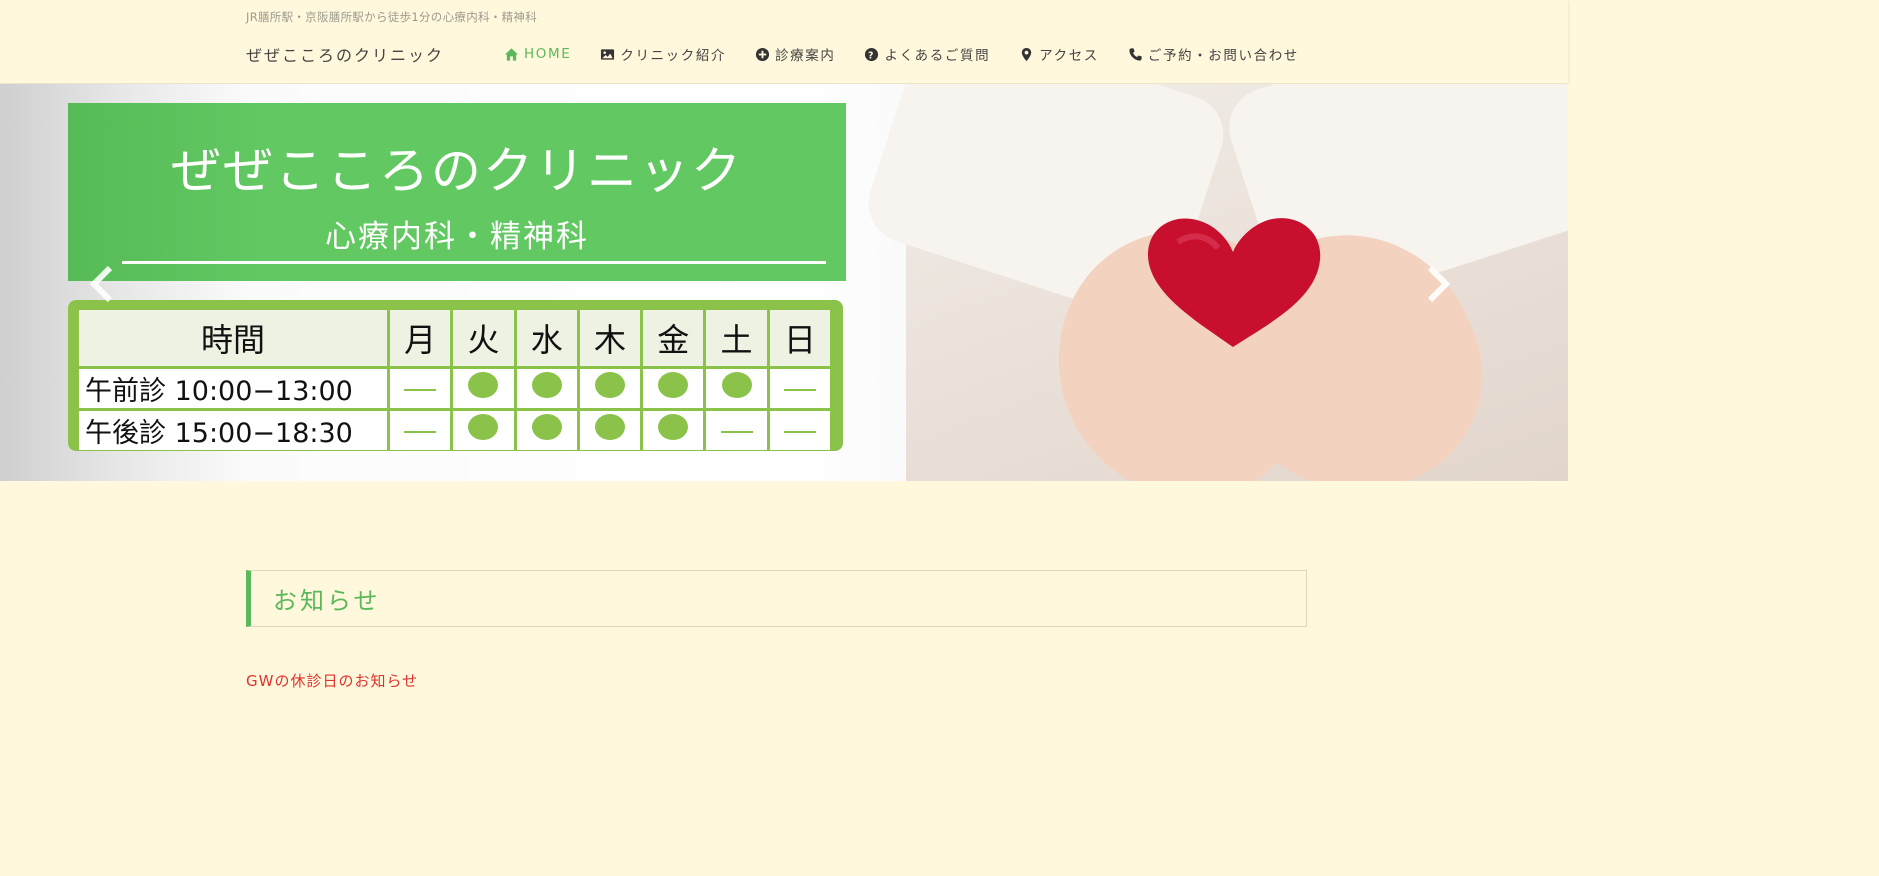 The width and height of the screenshot is (1879, 876). What do you see at coordinates (799, 338) in the screenshot?
I see `schedule-header-cell: 日` at bounding box center [799, 338].